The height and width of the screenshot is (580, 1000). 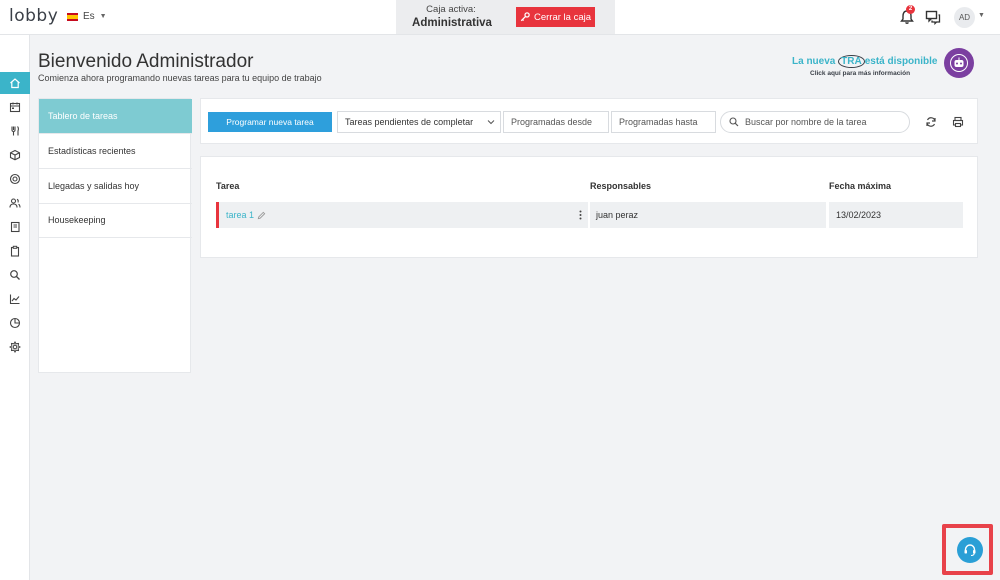 I want to click on chevron-down-icon, so click(x=491, y=122).